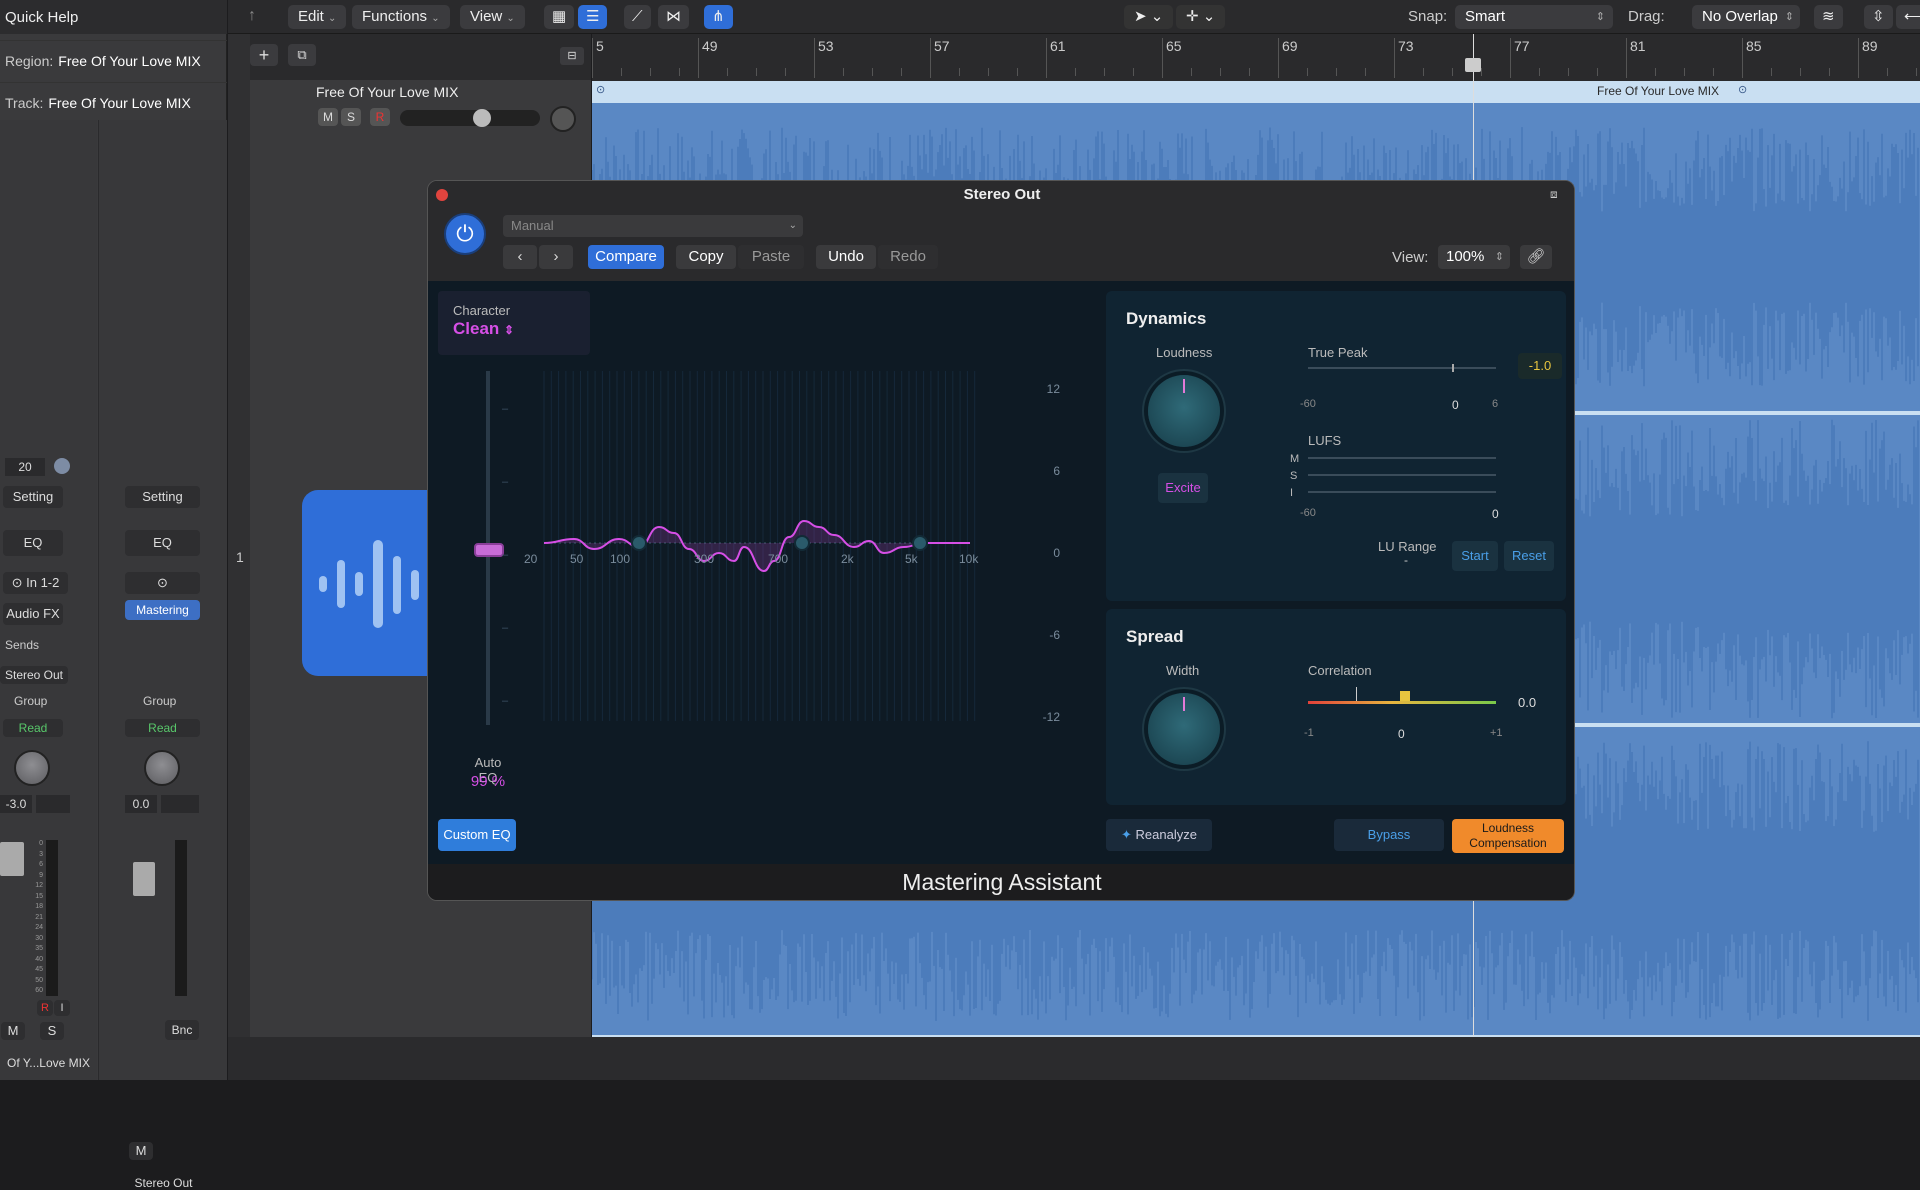 The image size is (1920, 1190). What do you see at coordinates (113, 17) in the screenshot?
I see `quick-help-title: Quick Help` at bounding box center [113, 17].